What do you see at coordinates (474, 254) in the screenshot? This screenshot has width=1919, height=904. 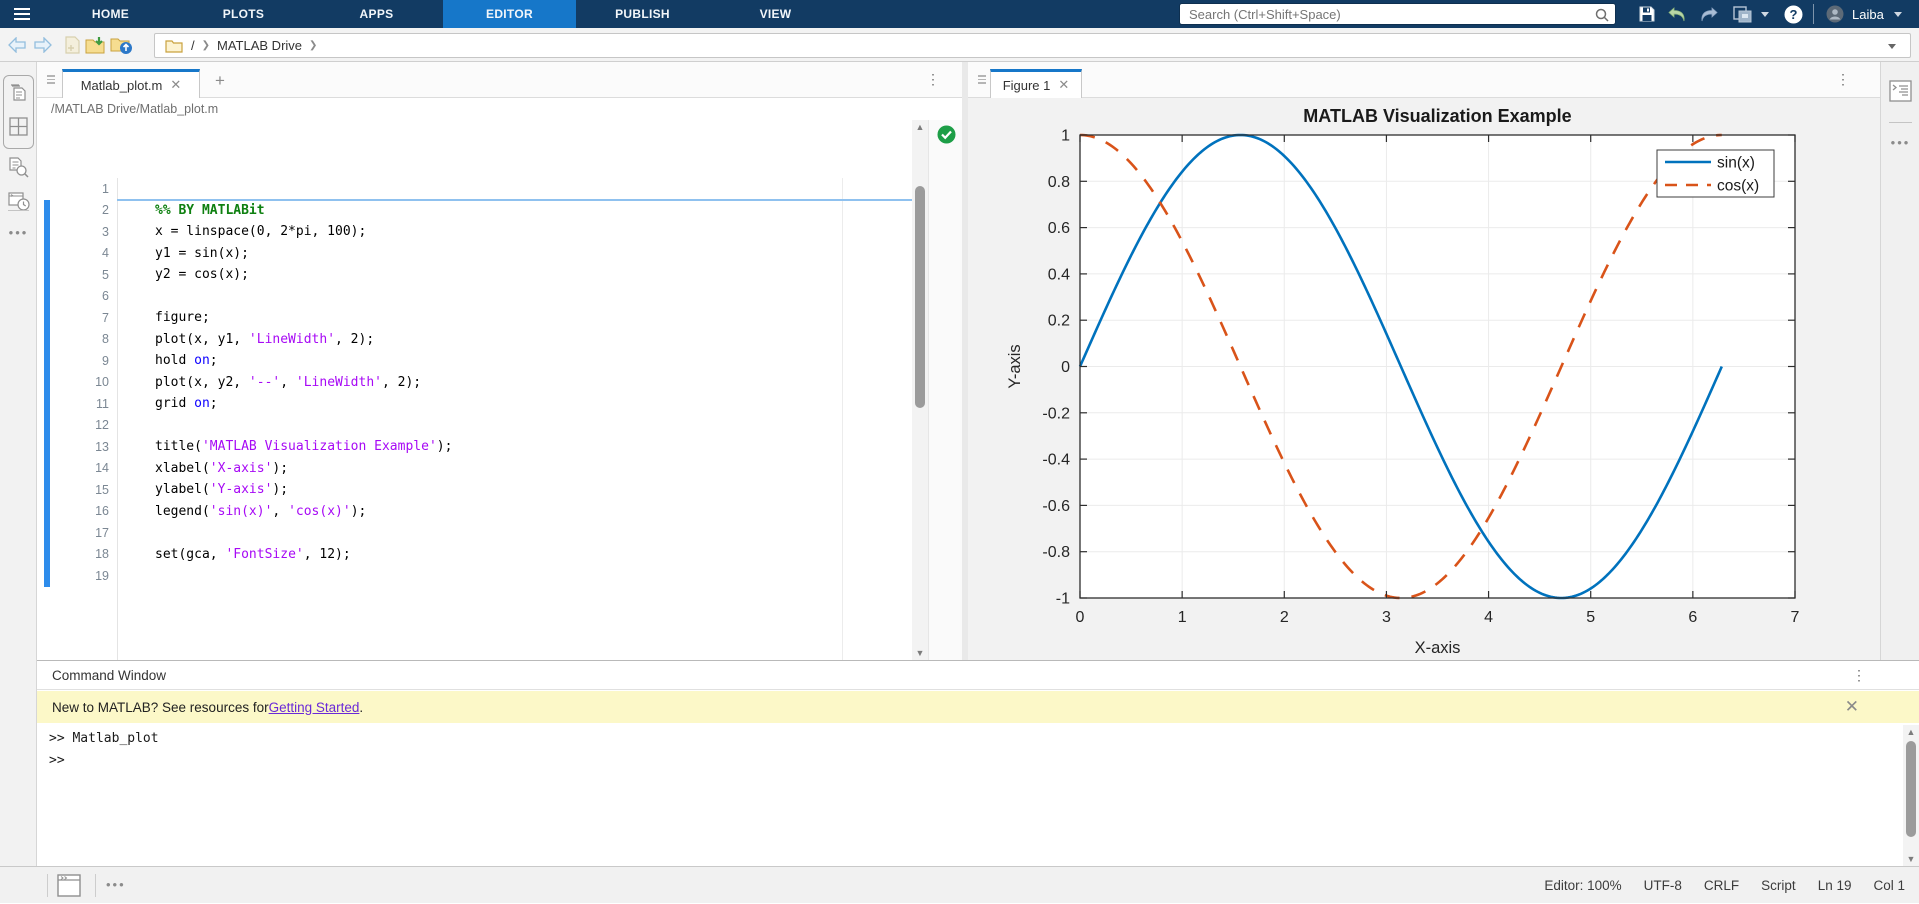 I see `code-line: 4 y1 = sin(x);` at bounding box center [474, 254].